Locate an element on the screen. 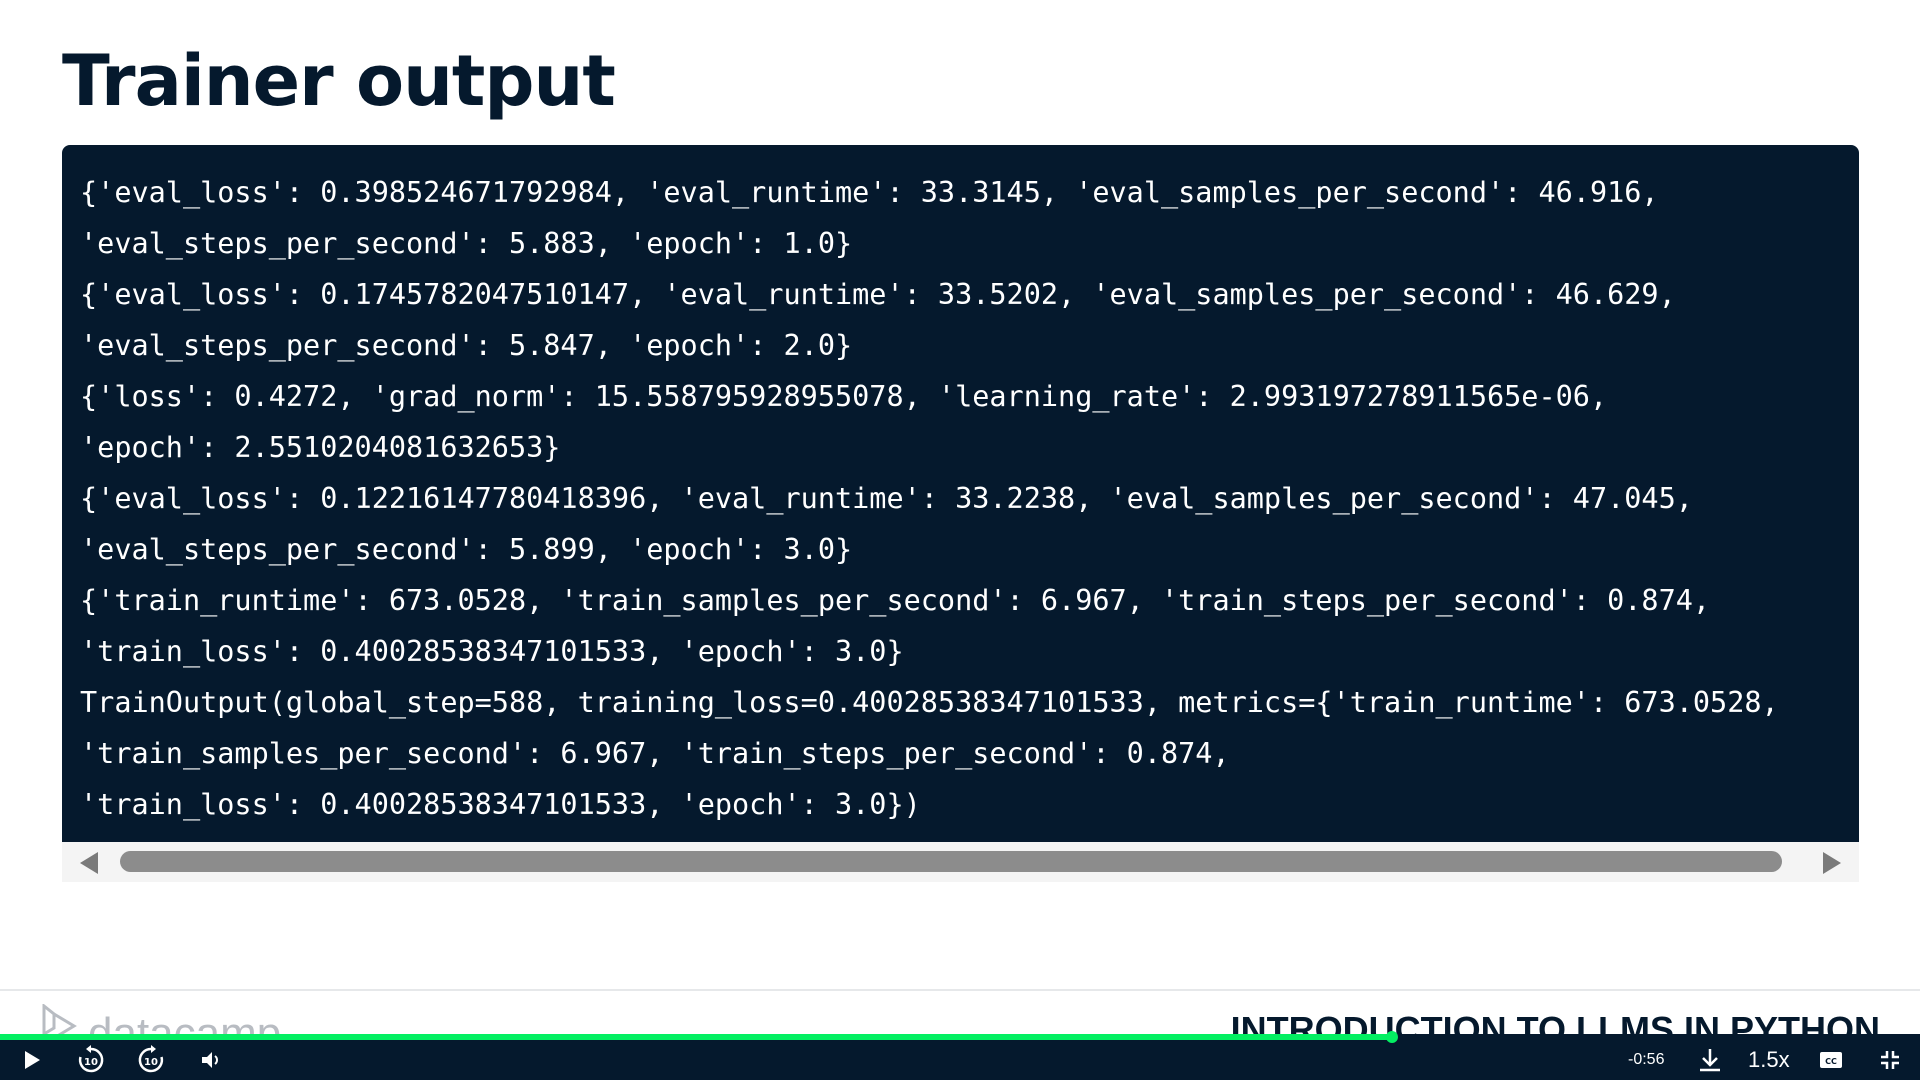 This screenshot has width=1920, height=1080. captions-icon: CC is located at coordinates (1831, 1060).